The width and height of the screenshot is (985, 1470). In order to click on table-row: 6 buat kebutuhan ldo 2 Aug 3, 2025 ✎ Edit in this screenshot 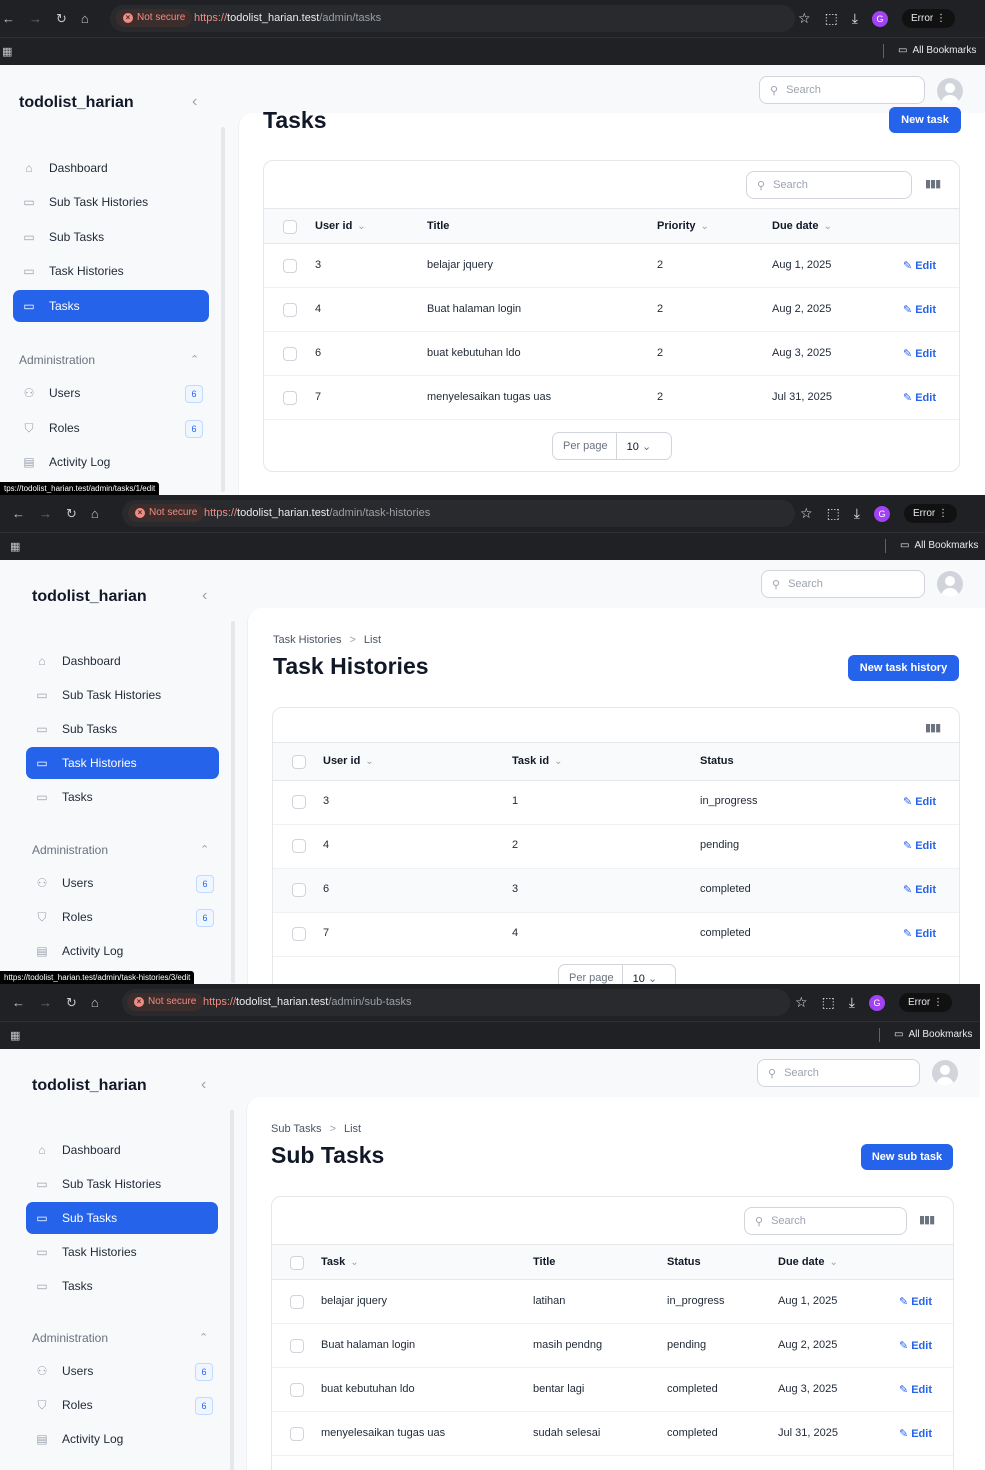, I will do `click(611, 354)`.